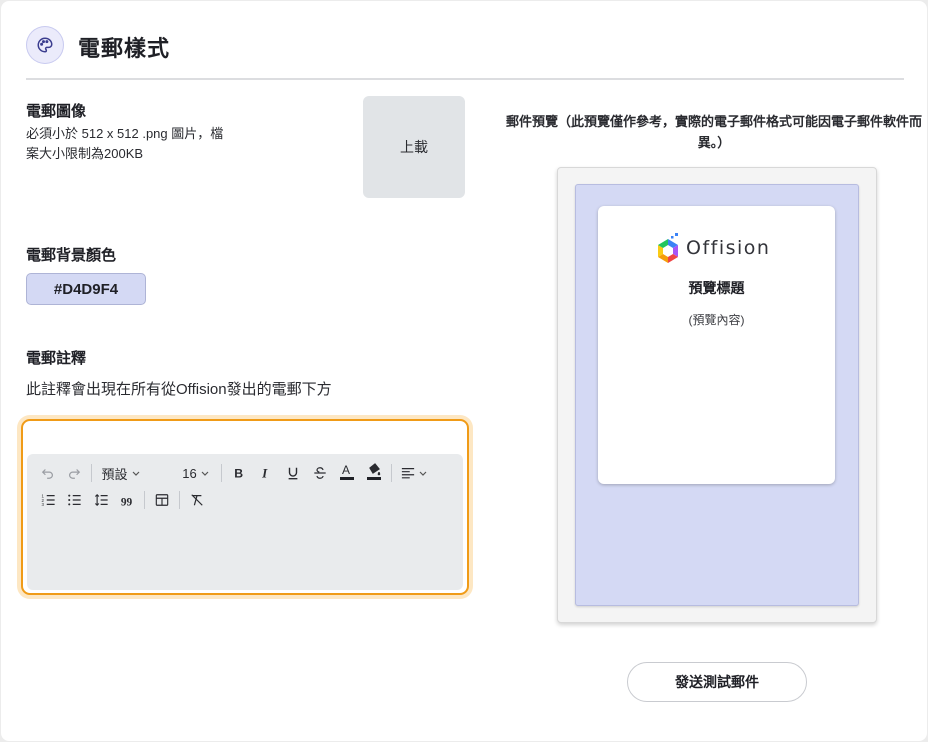  I want to click on strikethrough-icon, so click(320, 473).